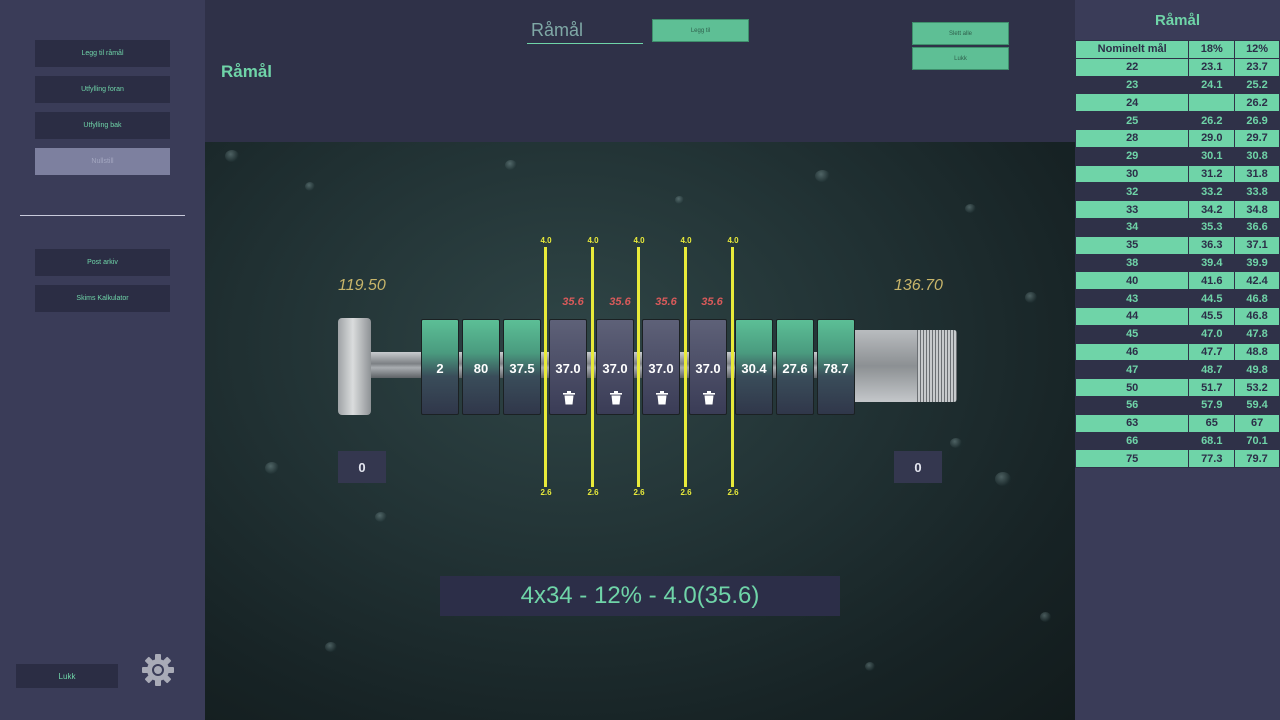  Describe the element at coordinates (1212, 245) in the screenshot. I see `table-cell: 36.3` at that location.